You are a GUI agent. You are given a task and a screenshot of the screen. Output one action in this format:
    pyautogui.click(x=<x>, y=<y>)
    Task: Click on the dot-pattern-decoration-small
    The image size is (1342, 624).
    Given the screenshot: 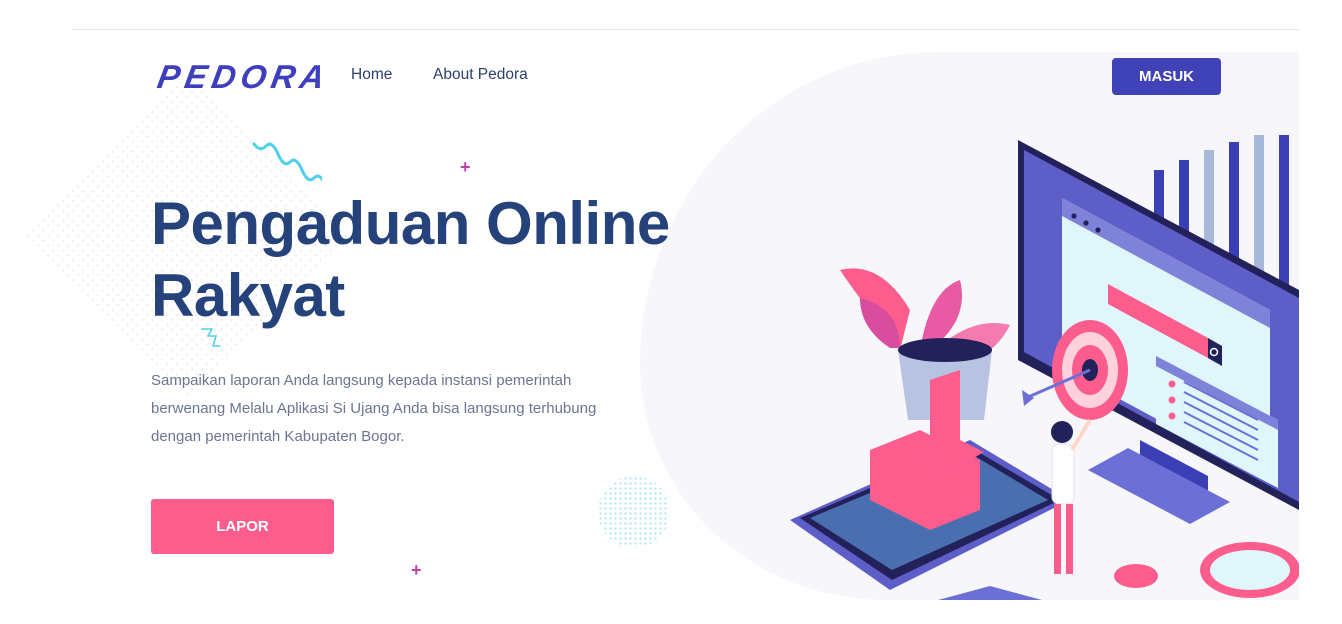 What is the action you would take?
    pyautogui.click(x=634, y=512)
    